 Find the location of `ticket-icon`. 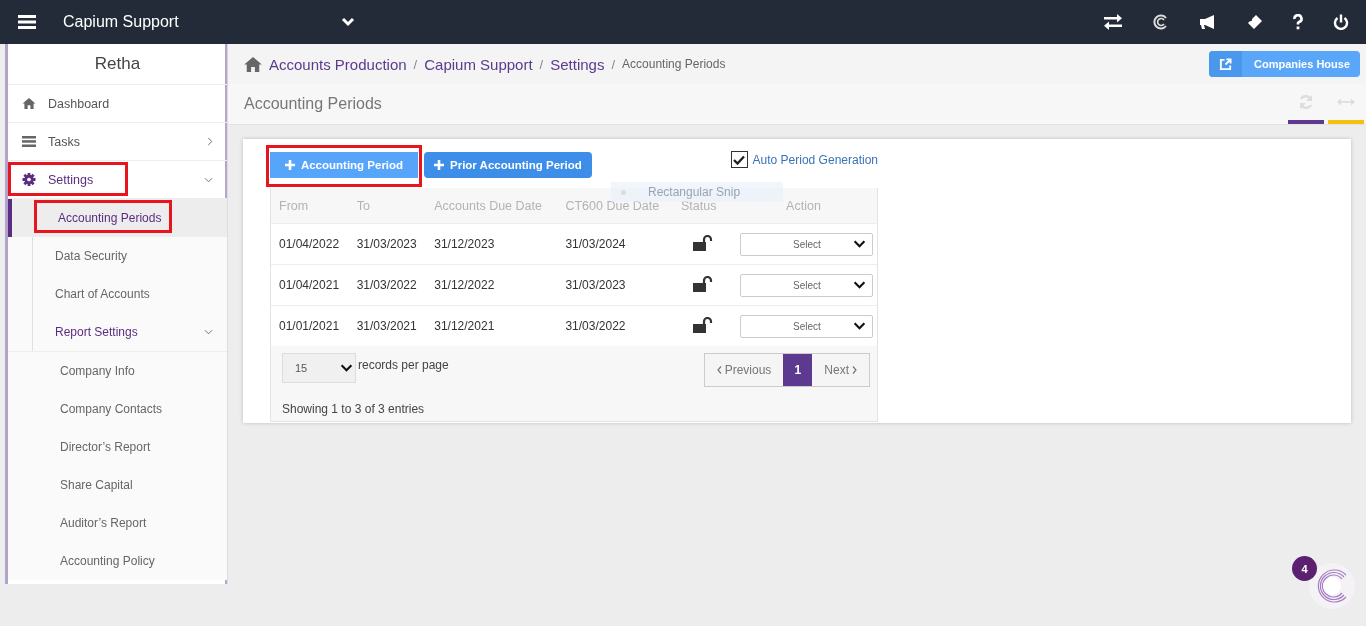

ticket-icon is located at coordinates (1255, 22).